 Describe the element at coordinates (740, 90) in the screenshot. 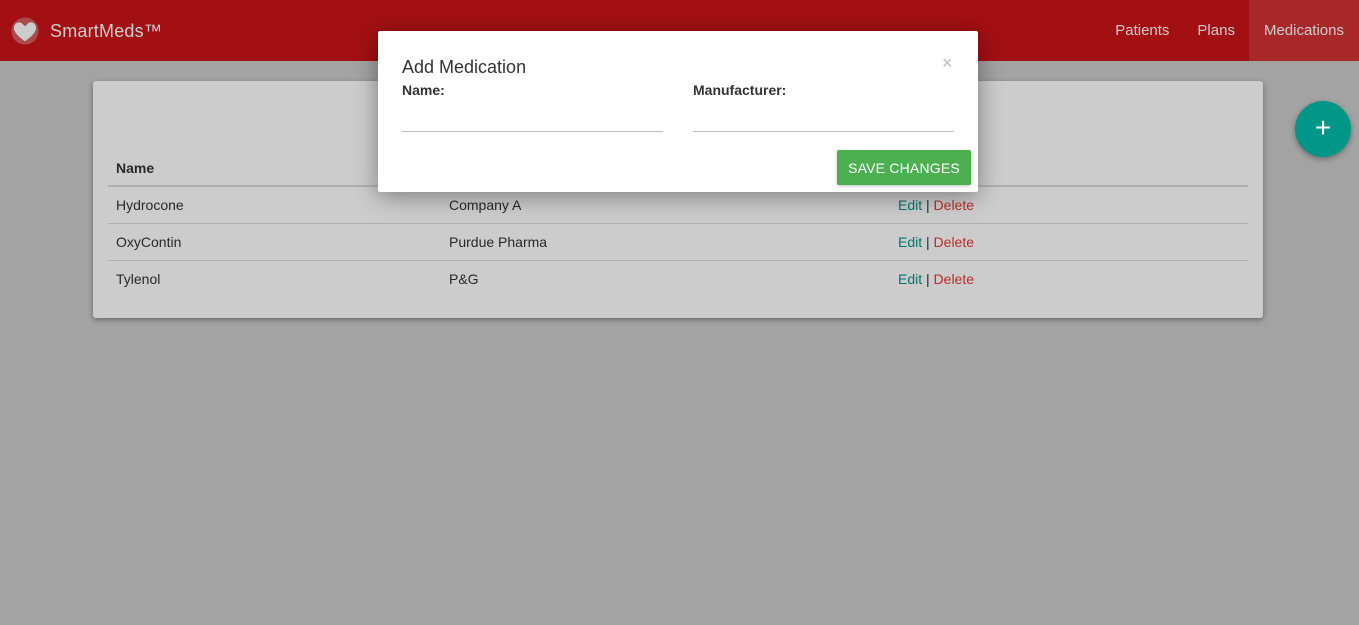

I see `manufacturer-label: Manufacturer:` at that location.